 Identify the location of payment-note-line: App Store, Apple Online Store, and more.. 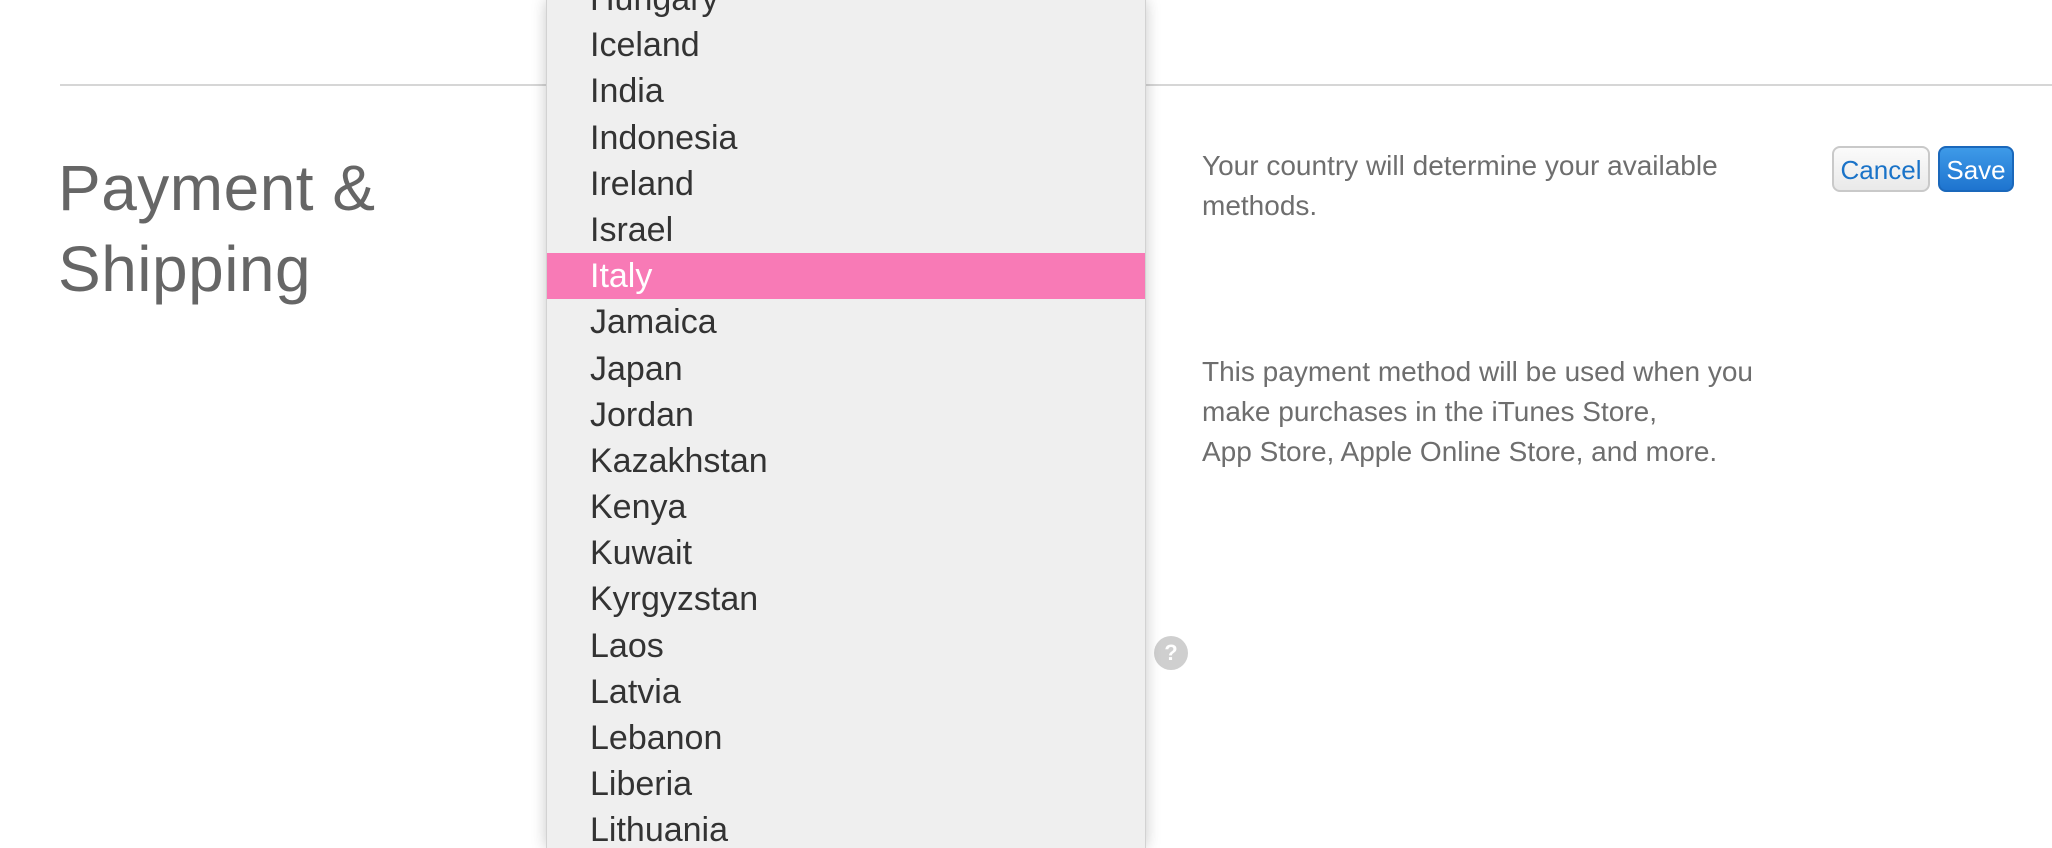
(1460, 451).